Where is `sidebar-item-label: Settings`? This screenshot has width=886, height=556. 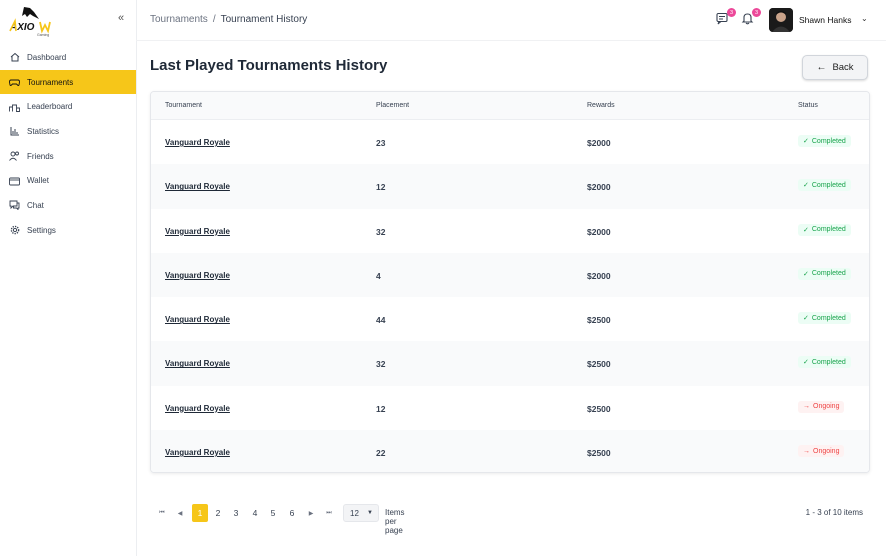 sidebar-item-label: Settings is located at coordinates (41, 230).